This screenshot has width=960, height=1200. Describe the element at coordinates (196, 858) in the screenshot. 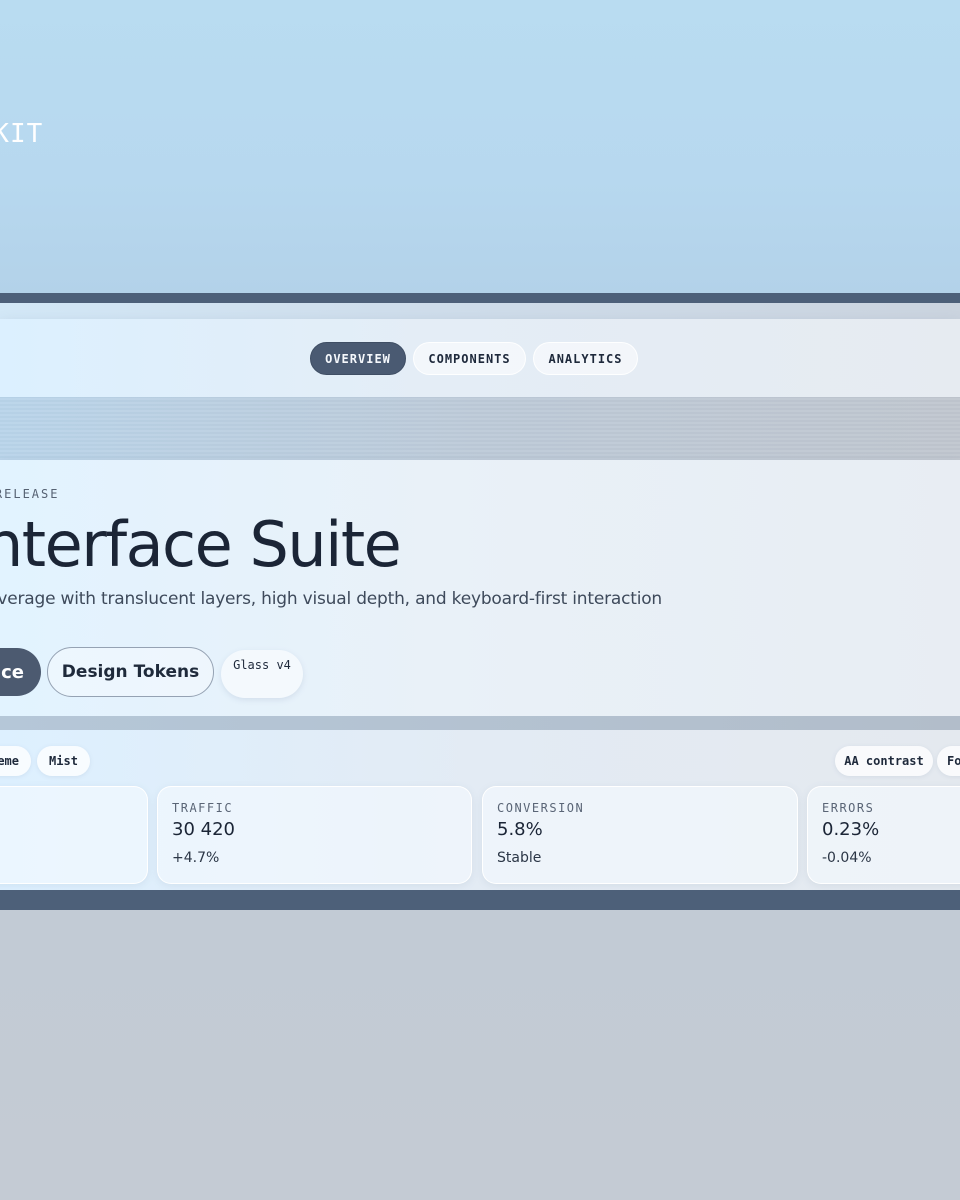

I see `metric-delta: +4.7%` at that location.